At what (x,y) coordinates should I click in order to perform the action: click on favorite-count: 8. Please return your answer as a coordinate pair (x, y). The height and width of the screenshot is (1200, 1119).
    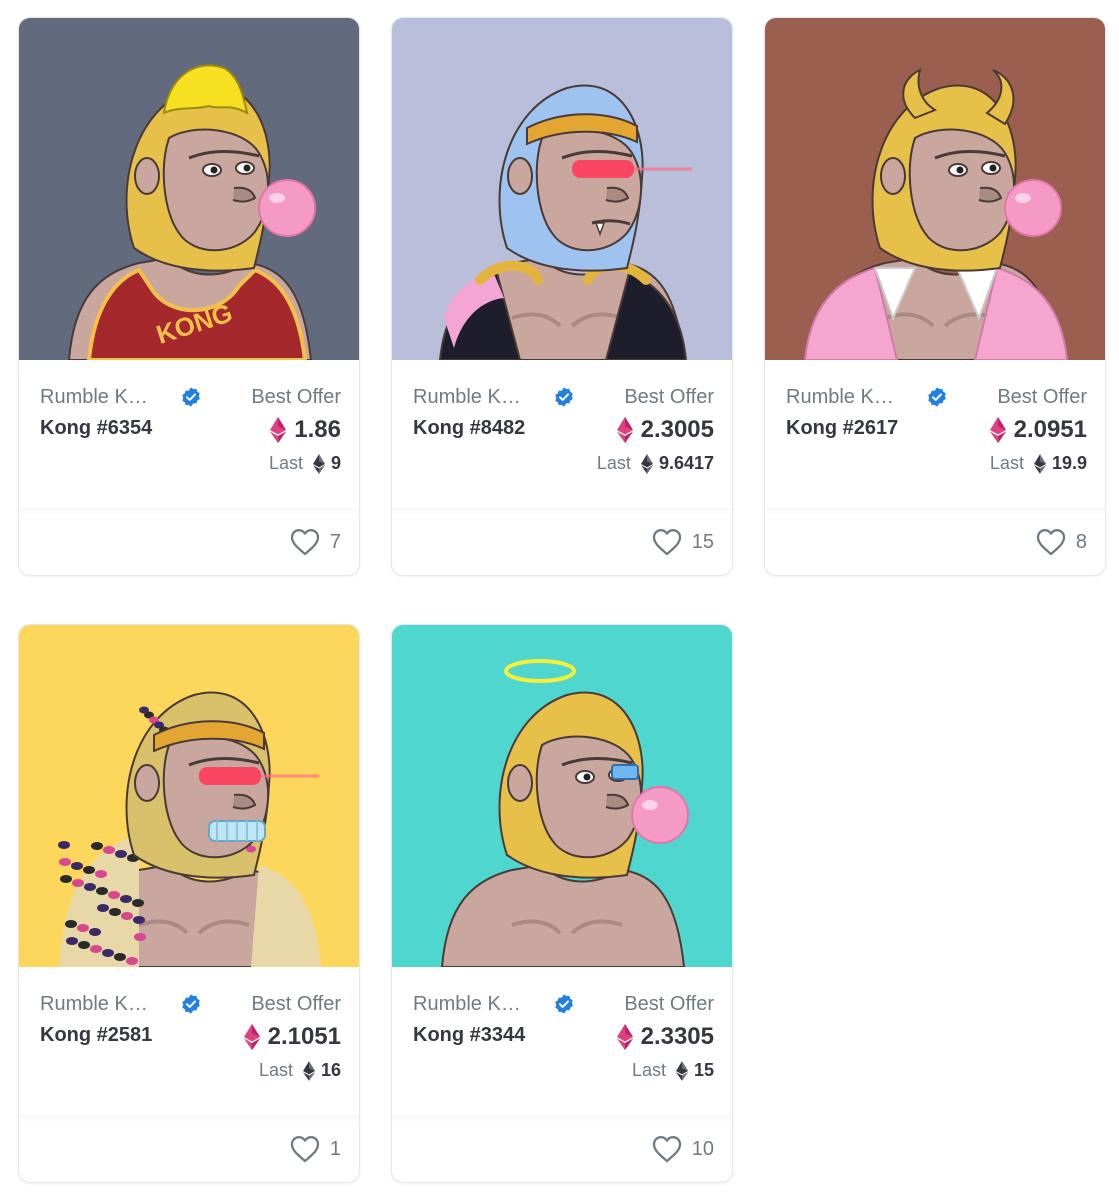
    Looking at the image, I should click on (1081, 541).